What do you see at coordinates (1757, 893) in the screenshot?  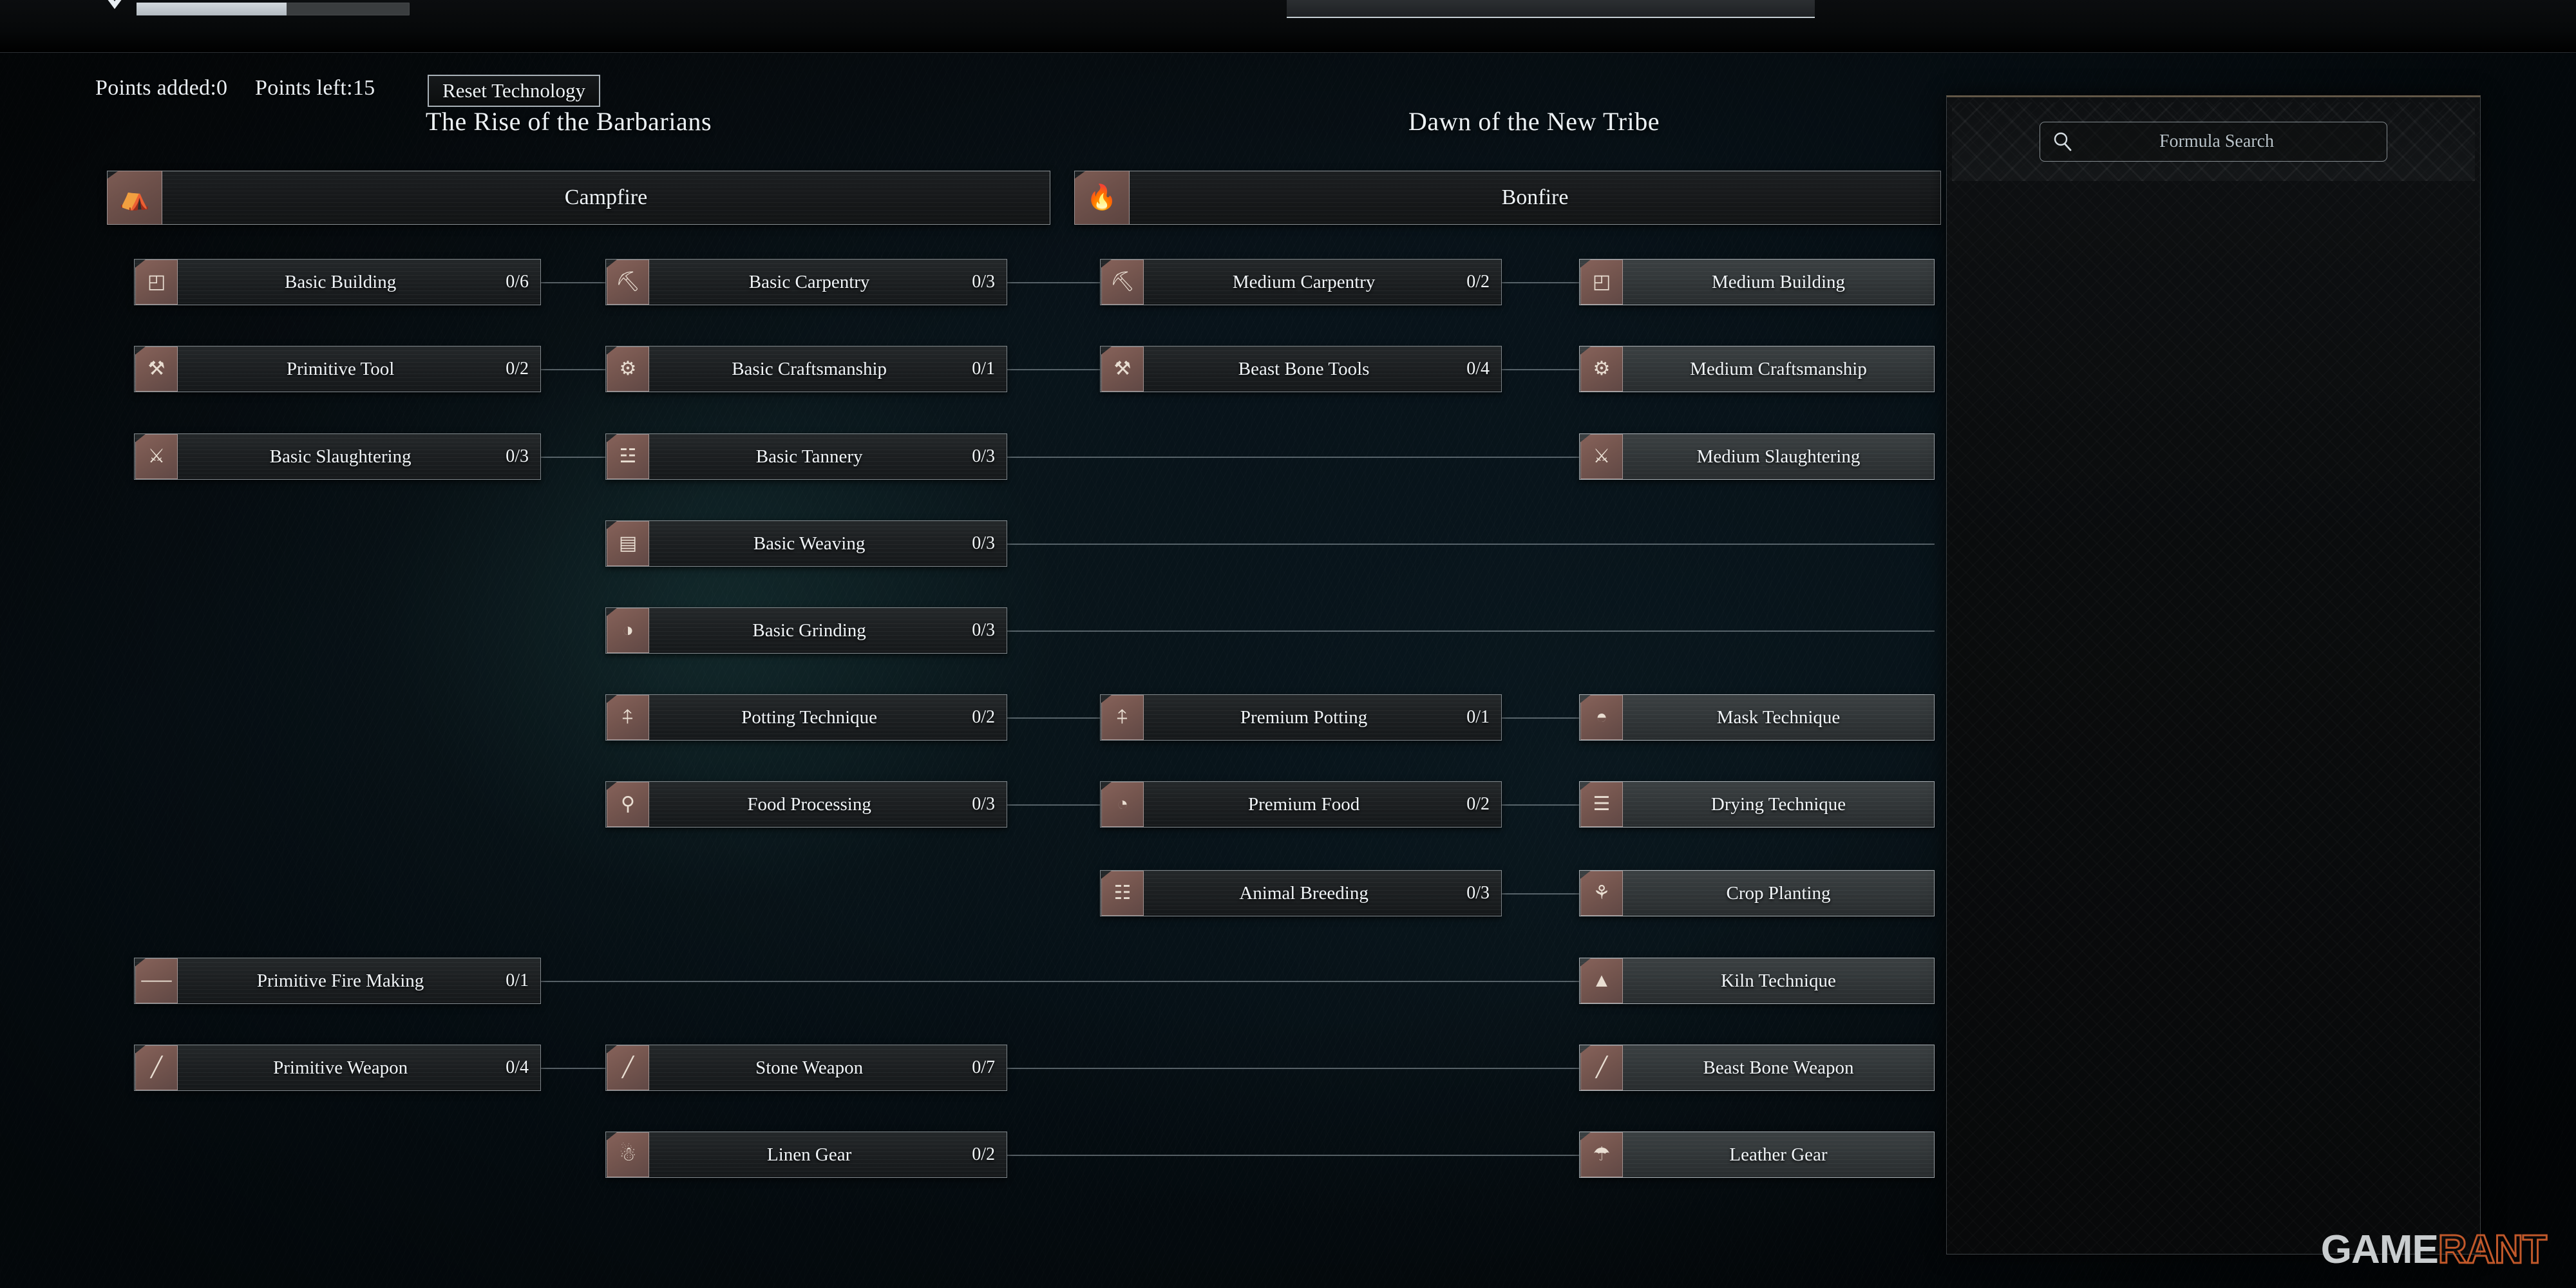 I see `tech-node-crop-planting: ⚘ Crop Planting` at bounding box center [1757, 893].